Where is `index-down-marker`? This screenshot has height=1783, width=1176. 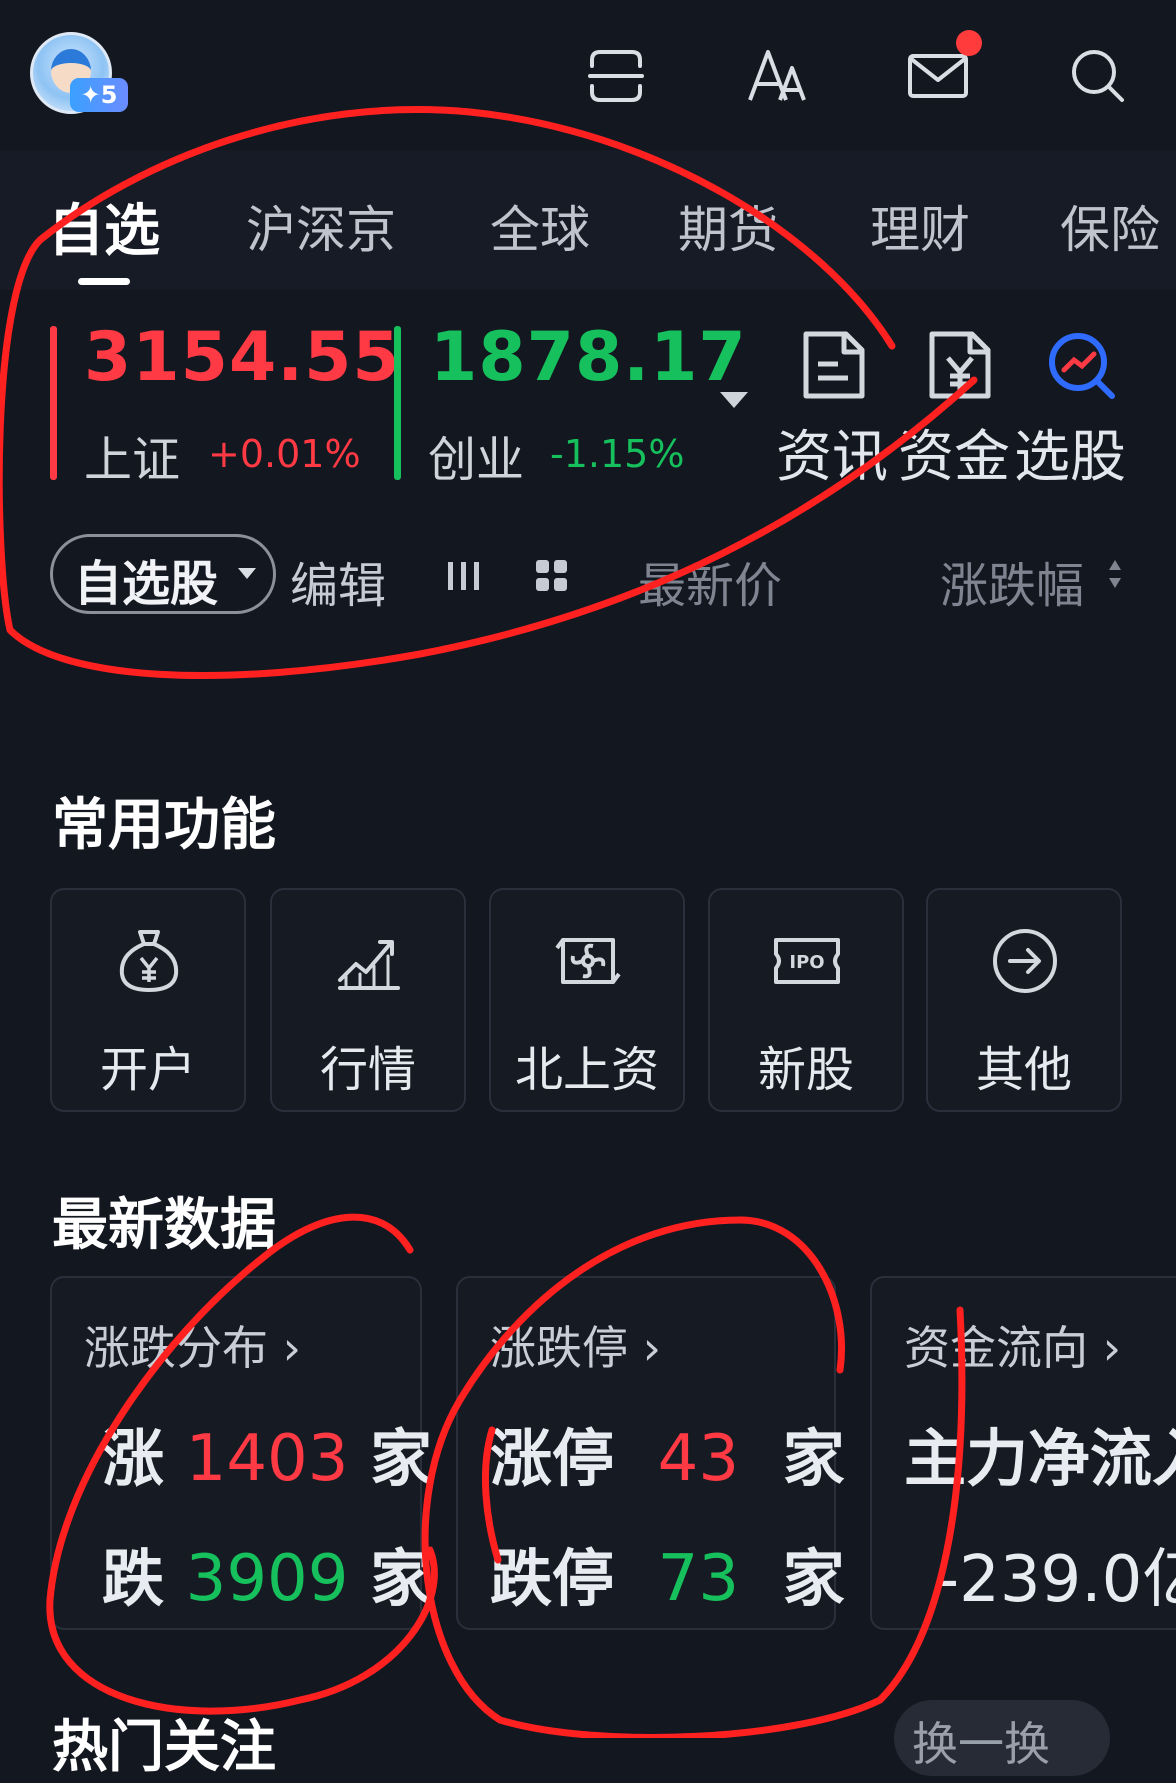 index-down-marker is located at coordinates (397, 403).